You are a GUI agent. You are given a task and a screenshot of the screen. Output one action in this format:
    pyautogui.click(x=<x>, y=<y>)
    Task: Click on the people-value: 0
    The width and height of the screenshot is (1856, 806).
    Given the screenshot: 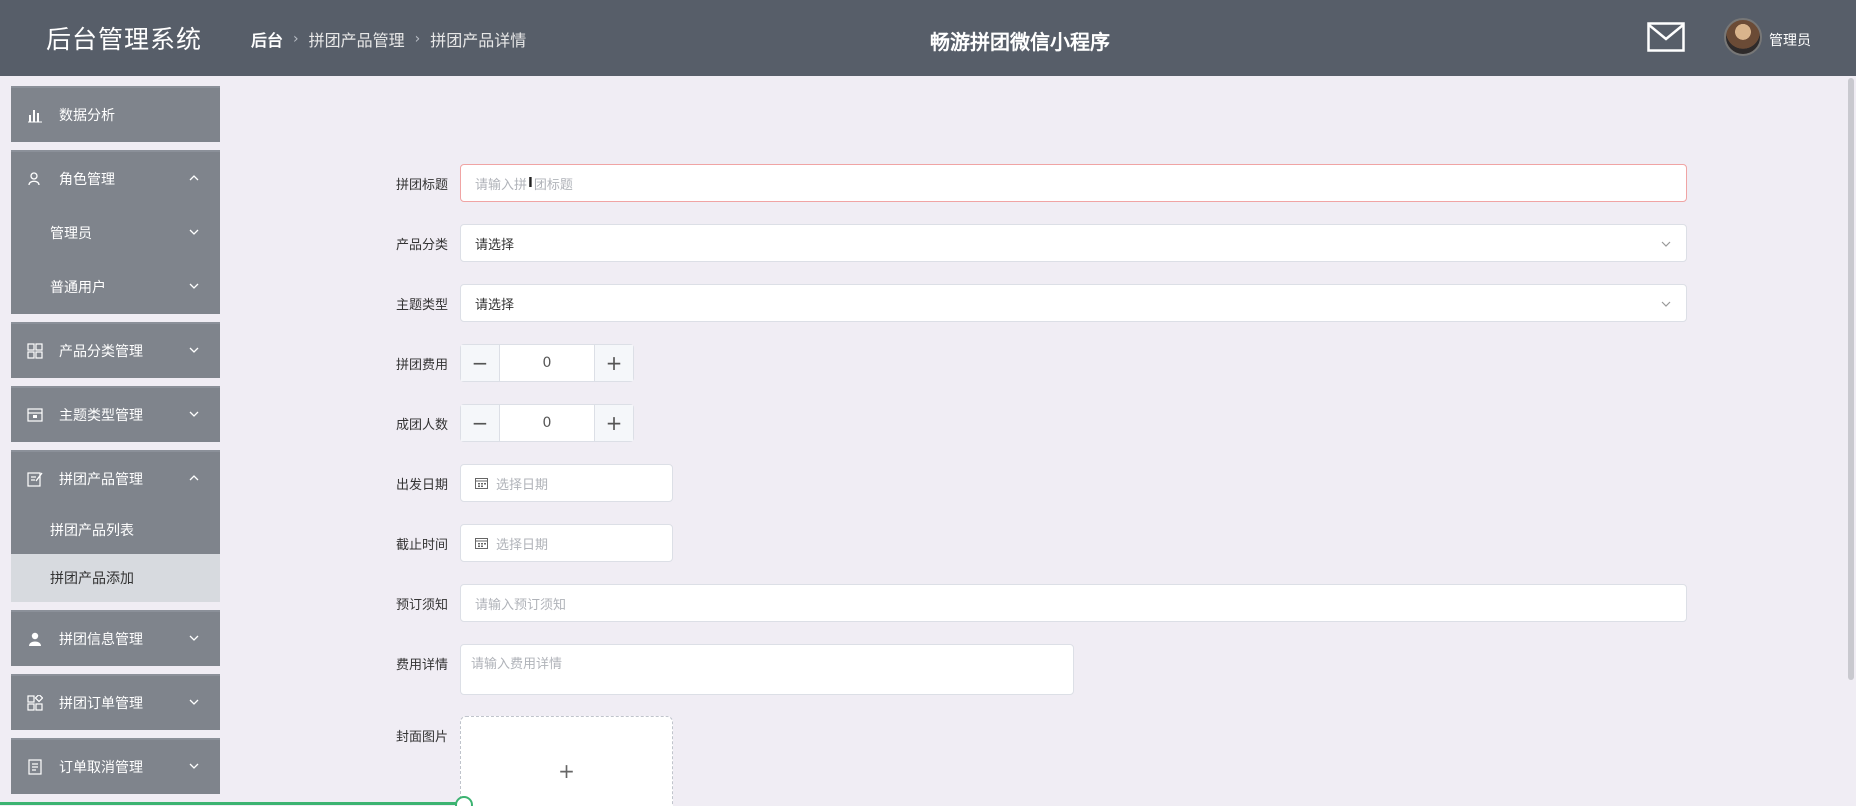 What is the action you would take?
    pyautogui.click(x=547, y=423)
    